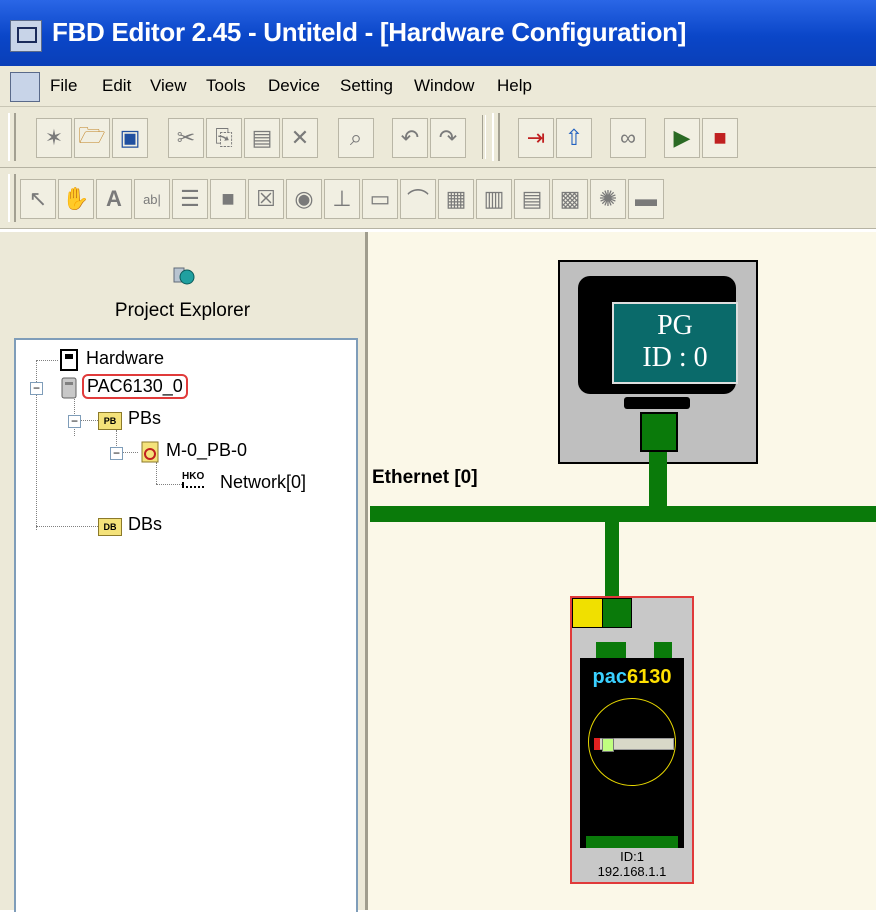 Image resolution: width=876 pixels, height=912 pixels. I want to click on pg-screen: PG ID : 0, so click(675, 343).